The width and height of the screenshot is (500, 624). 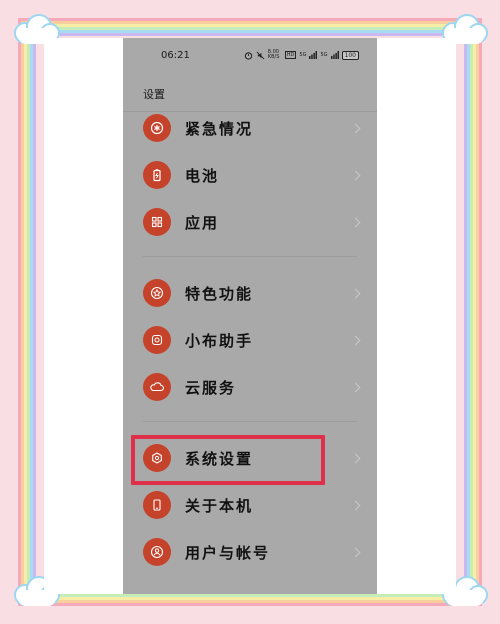 I want to click on phone-icon, so click(x=157, y=505).